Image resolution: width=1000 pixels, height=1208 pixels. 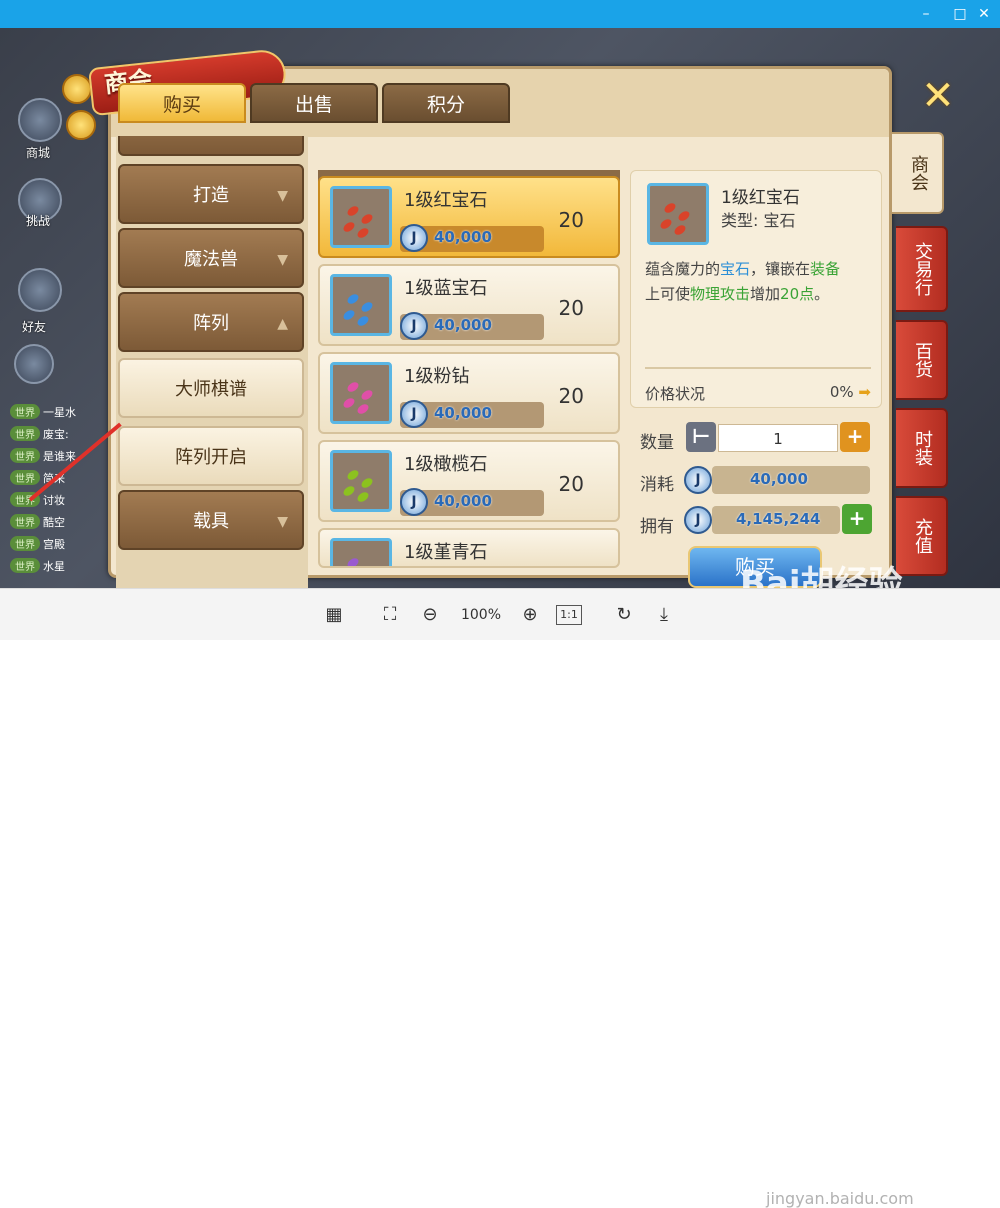 I want to click on chat-line: 世界 水星, so click(x=37, y=566).